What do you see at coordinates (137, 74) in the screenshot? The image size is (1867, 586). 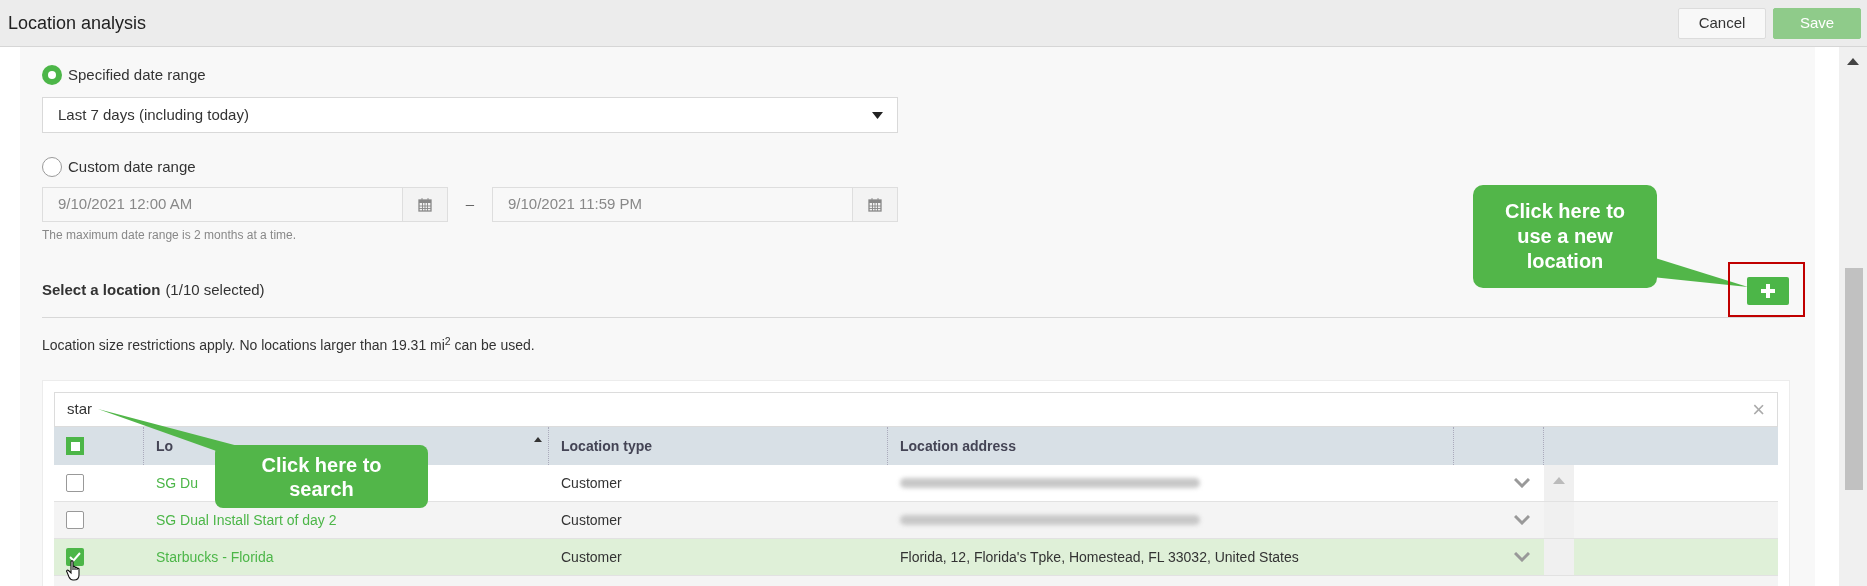 I see `radio-label: Specified date range` at bounding box center [137, 74].